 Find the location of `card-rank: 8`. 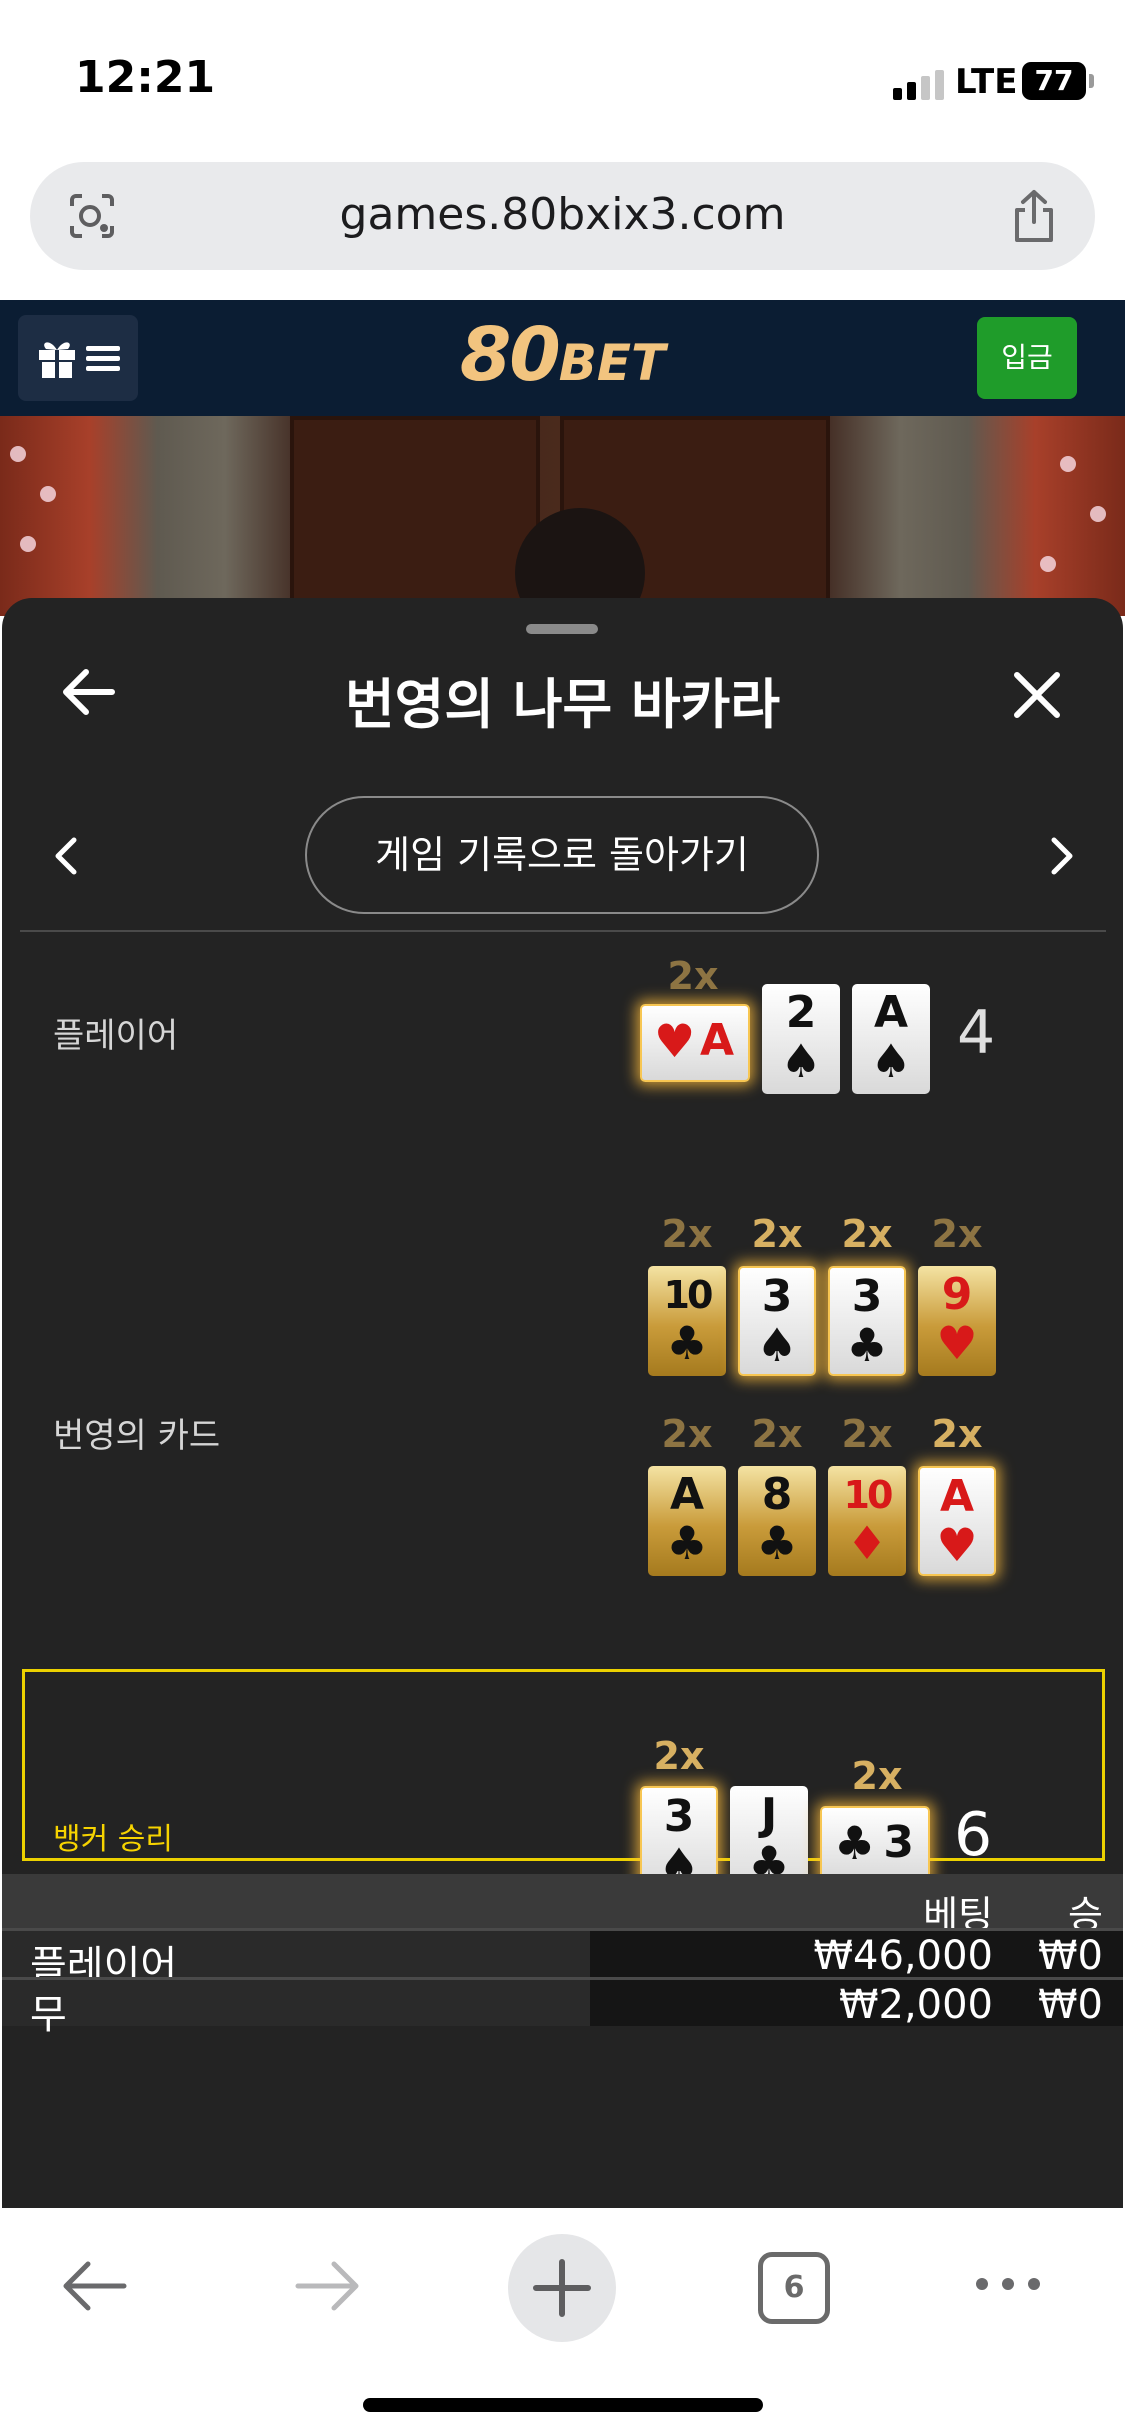

card-rank: 8 is located at coordinates (777, 1494).